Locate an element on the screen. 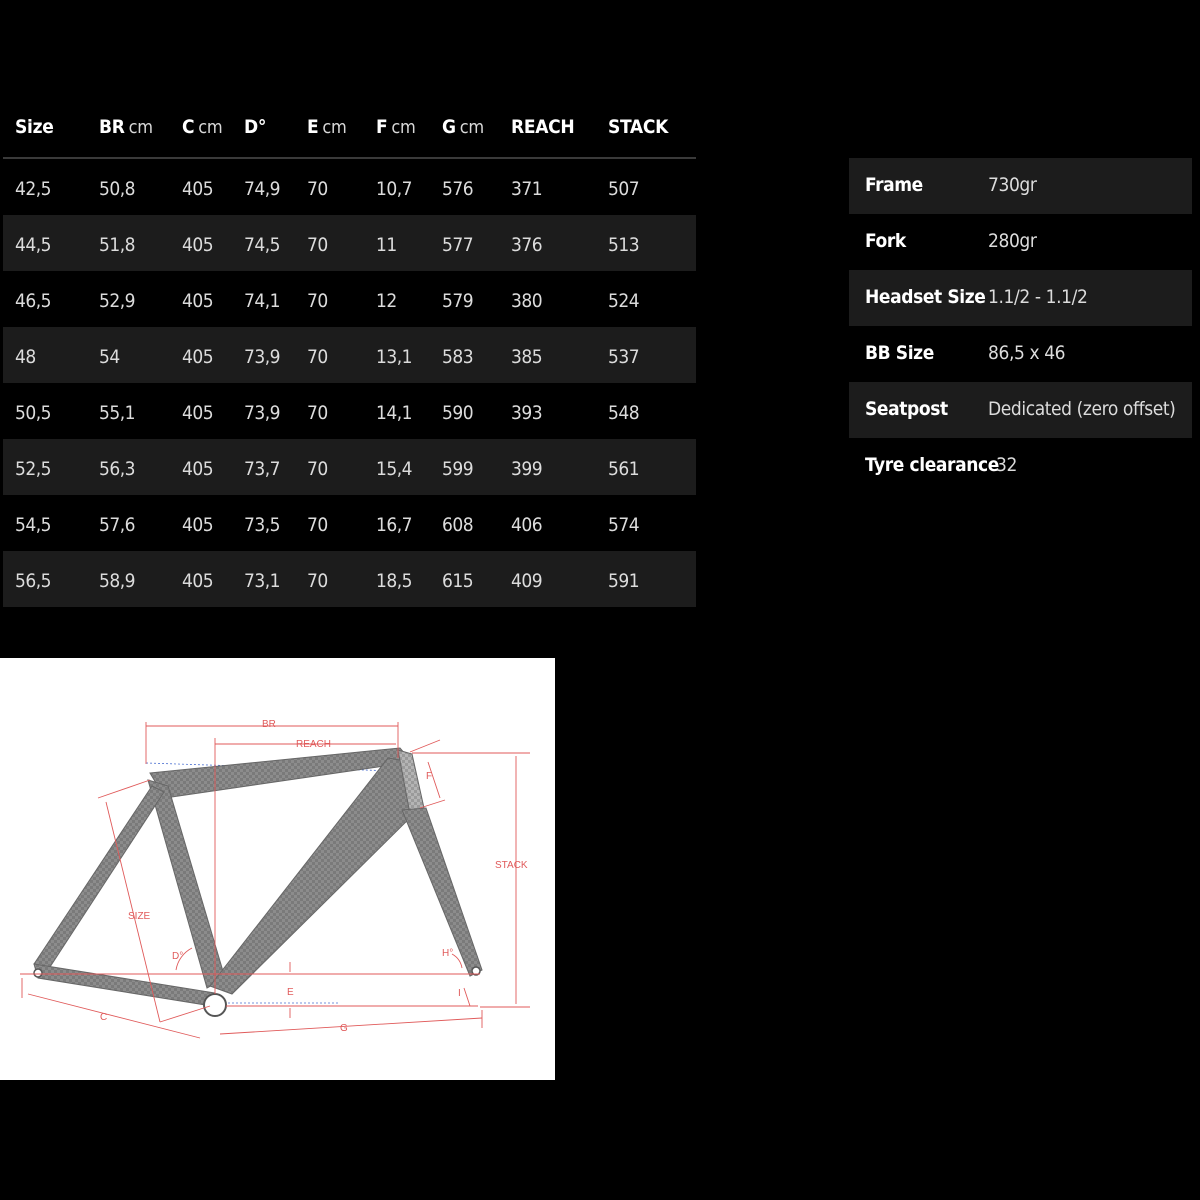 The height and width of the screenshot is (1200, 1200). spec-row-headset-size: Headset Size 1.1/2 - 1.1/2 is located at coordinates (1020, 298).